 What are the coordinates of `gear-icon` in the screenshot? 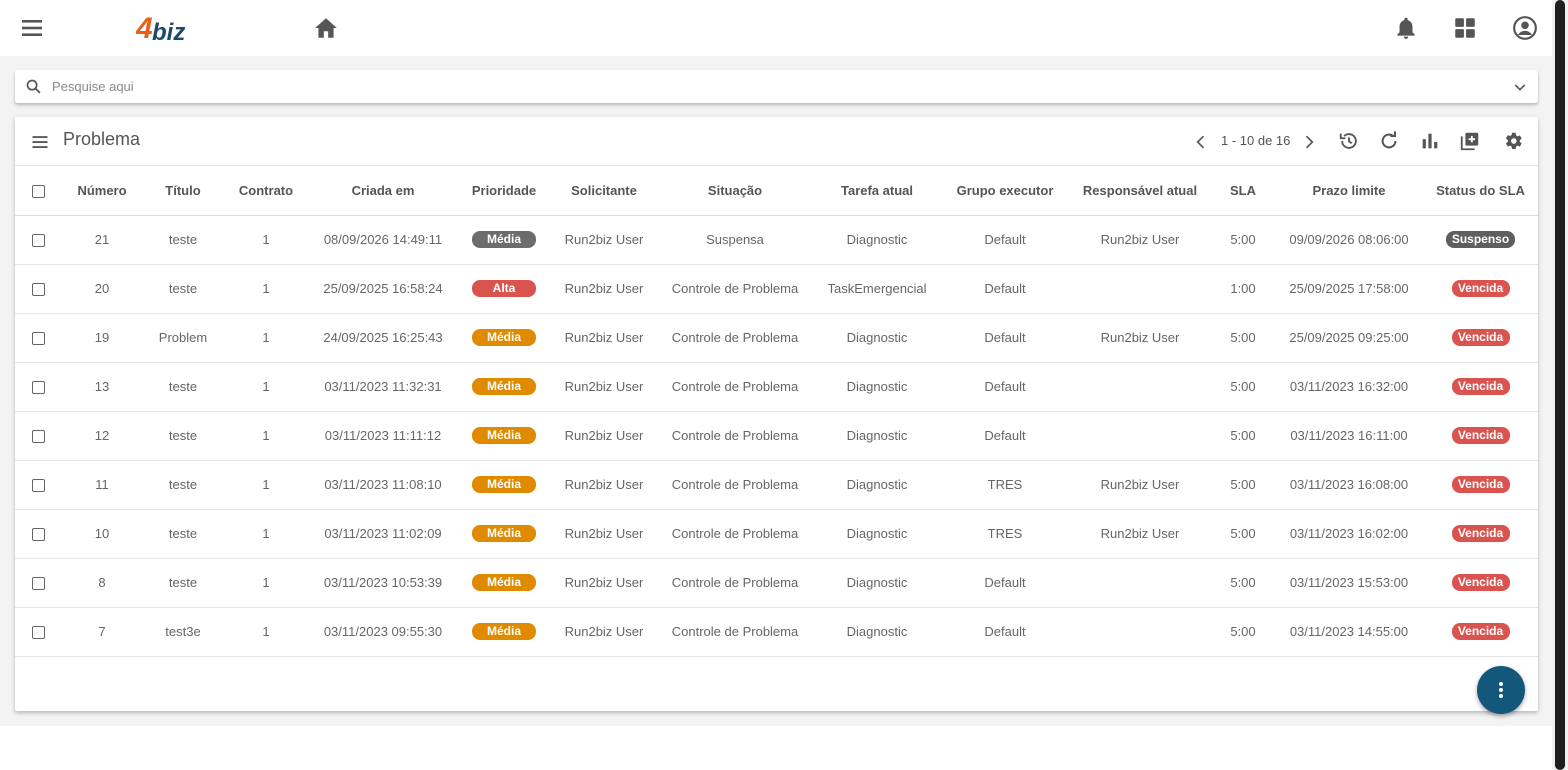 It's located at (1513, 141).